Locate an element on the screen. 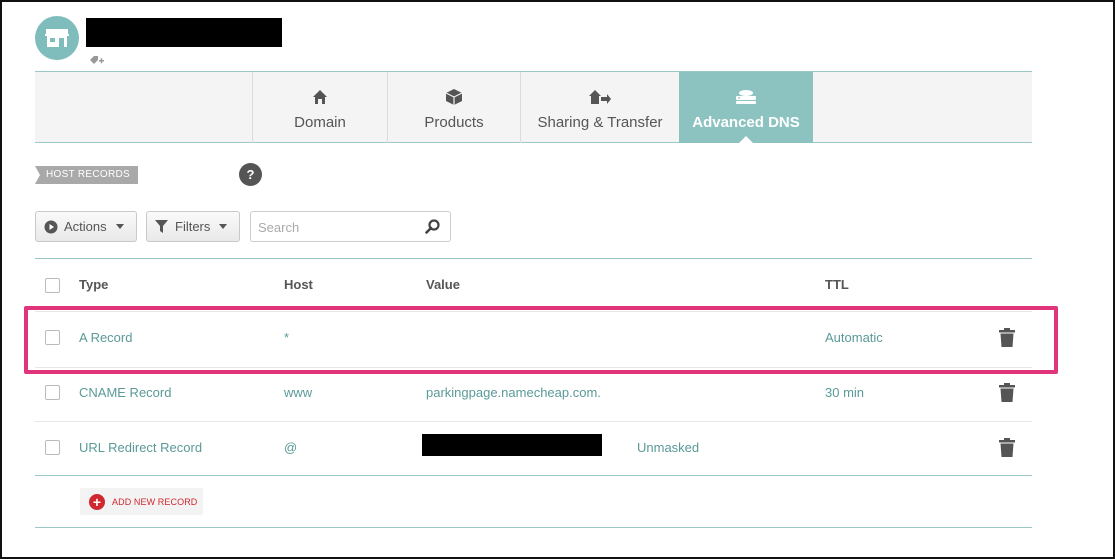 Image resolution: width=1115 pixels, height=559 pixels. redacted-redirect-url is located at coordinates (512, 445).